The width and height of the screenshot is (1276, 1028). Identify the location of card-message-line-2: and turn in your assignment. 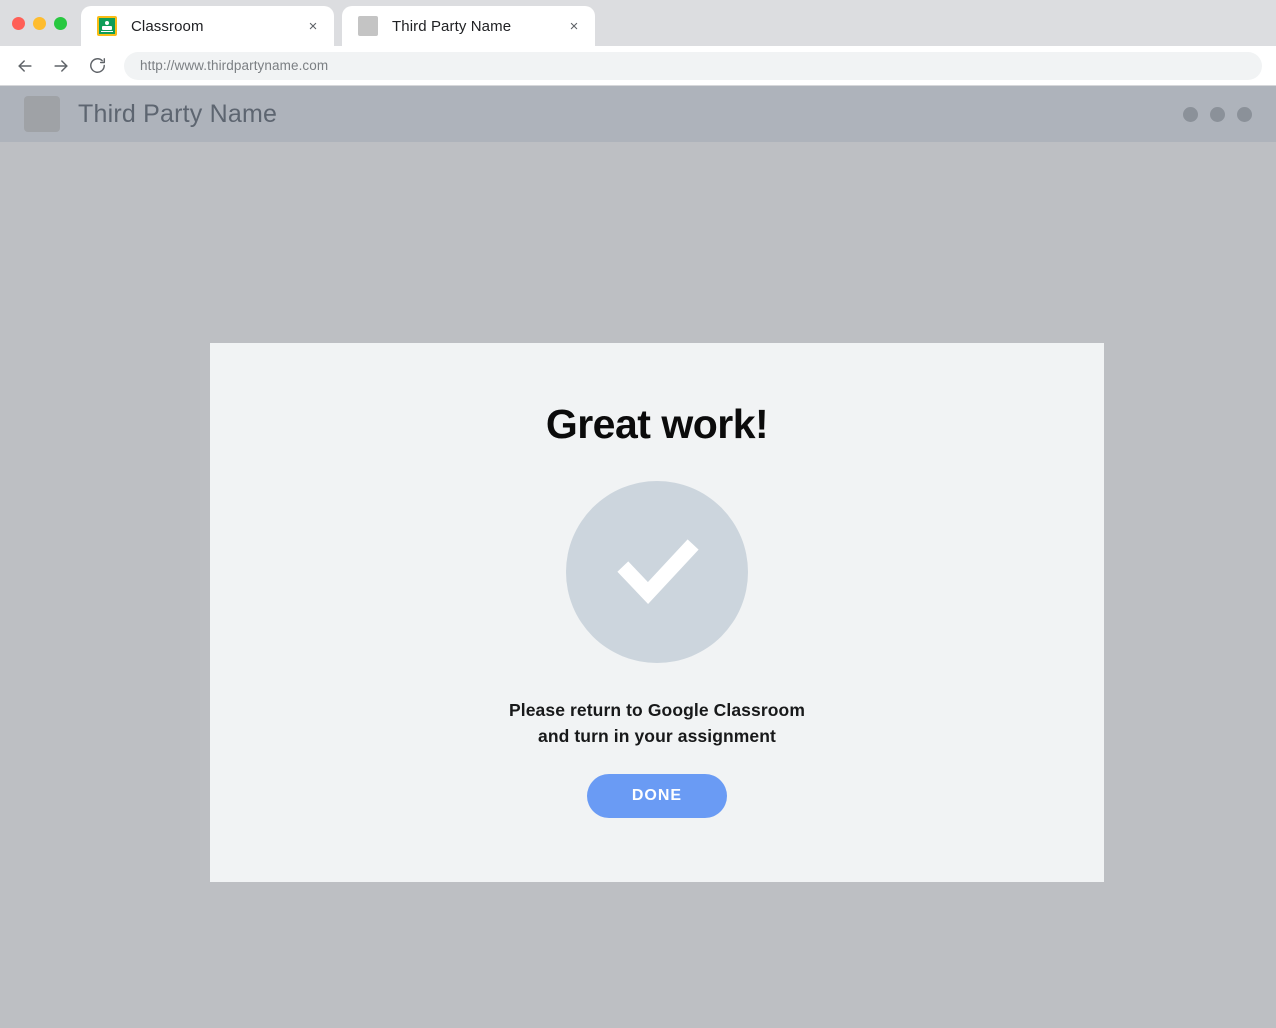
(656, 736).